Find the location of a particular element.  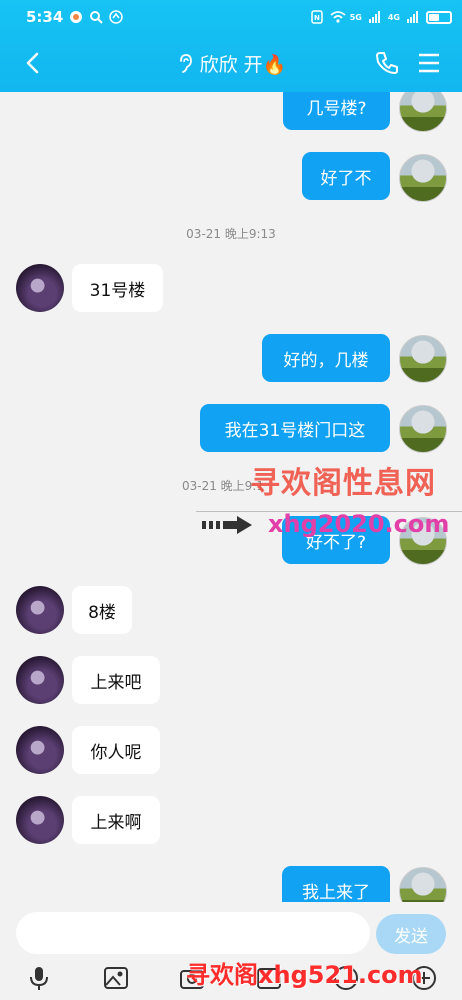

signal-label: 4G is located at coordinates (393, 17).